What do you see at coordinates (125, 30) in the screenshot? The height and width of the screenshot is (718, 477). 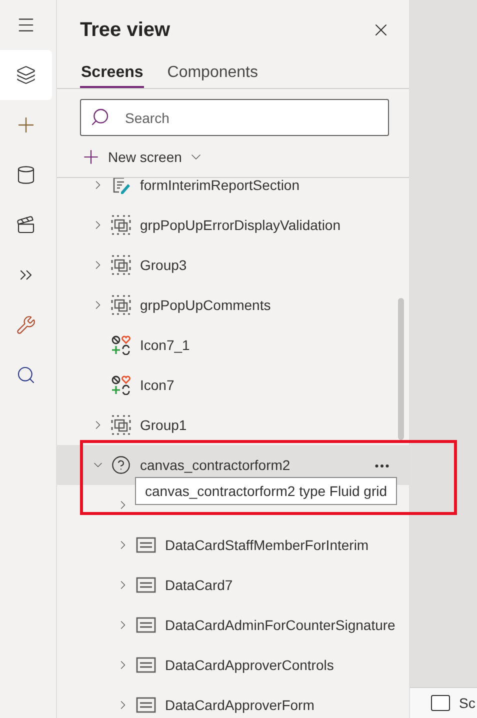 I see `panel-title: Tree view` at bounding box center [125, 30].